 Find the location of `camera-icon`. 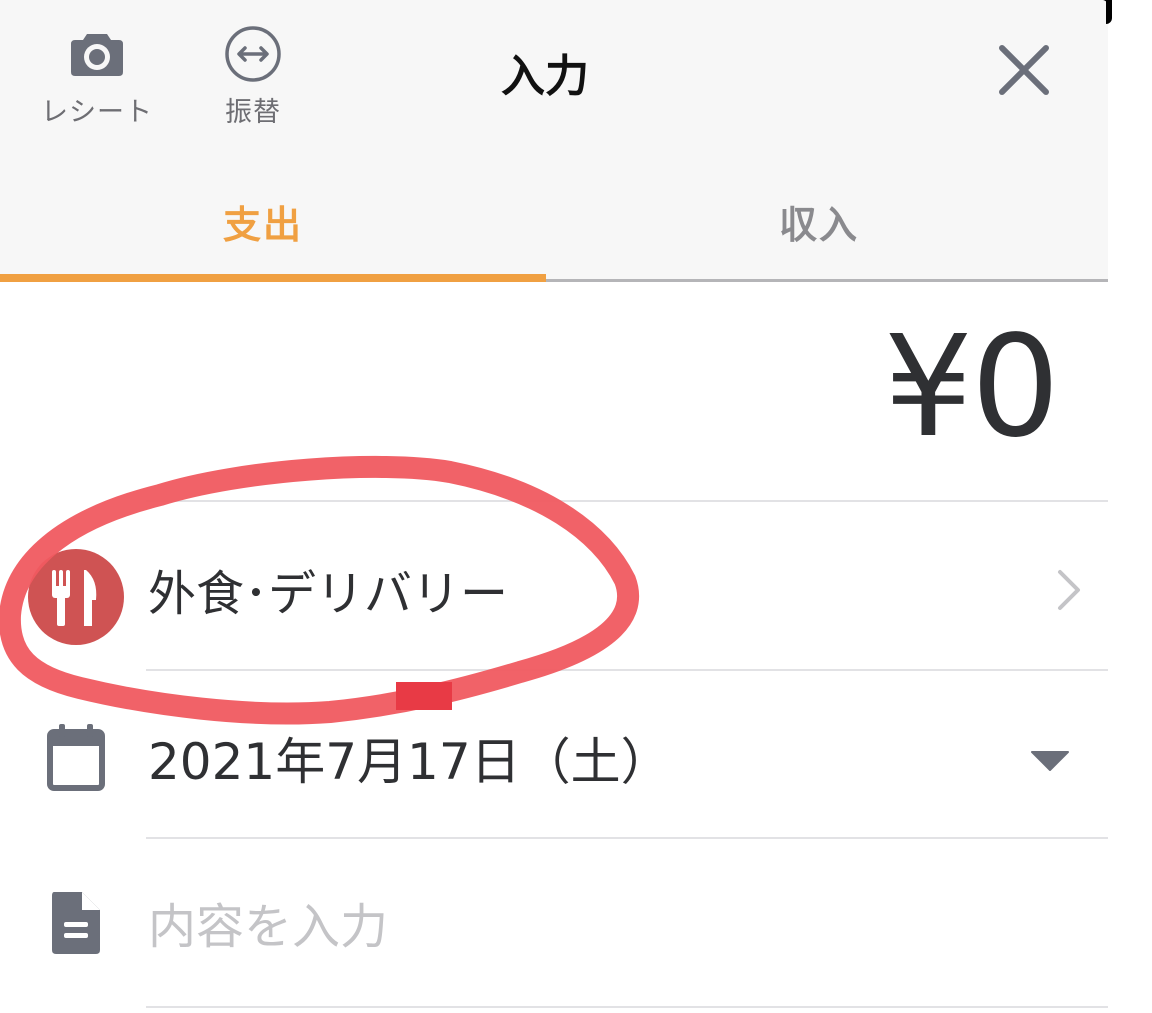

camera-icon is located at coordinates (97, 54).